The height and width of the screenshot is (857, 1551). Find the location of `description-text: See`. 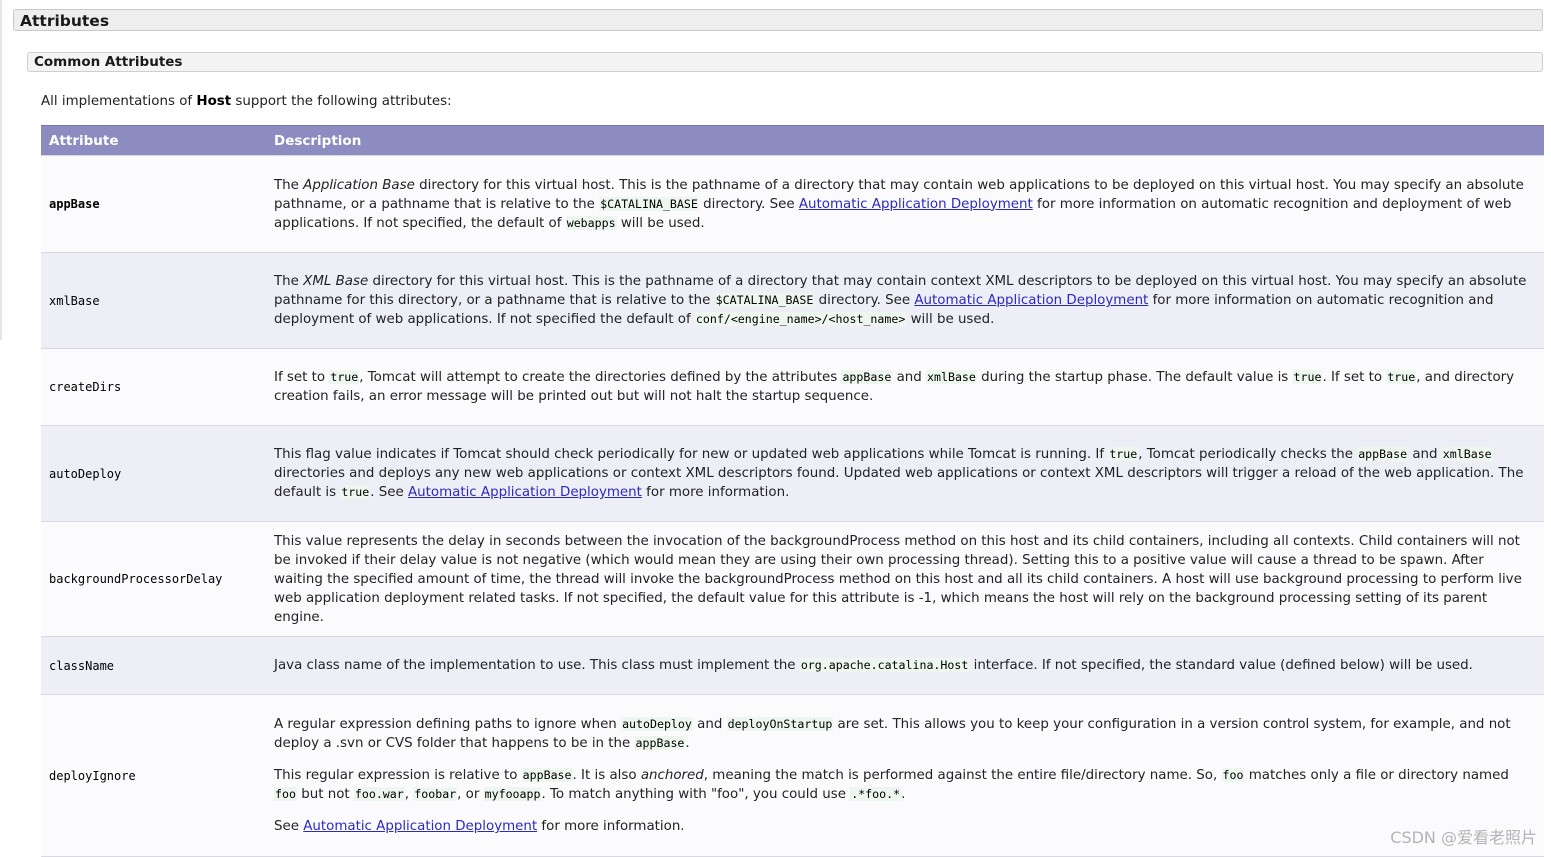

description-text: See is located at coordinates (289, 826).